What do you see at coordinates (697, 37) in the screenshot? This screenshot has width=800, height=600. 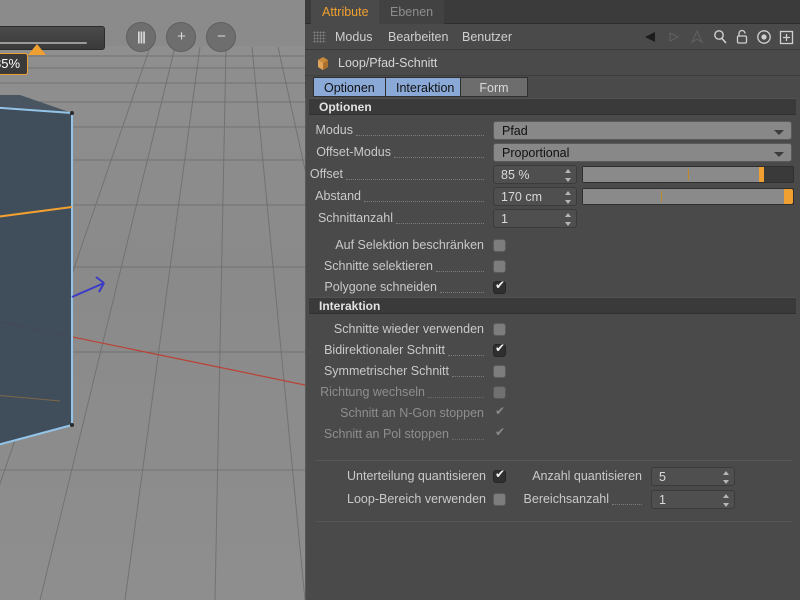 I see `pin-icon` at bounding box center [697, 37].